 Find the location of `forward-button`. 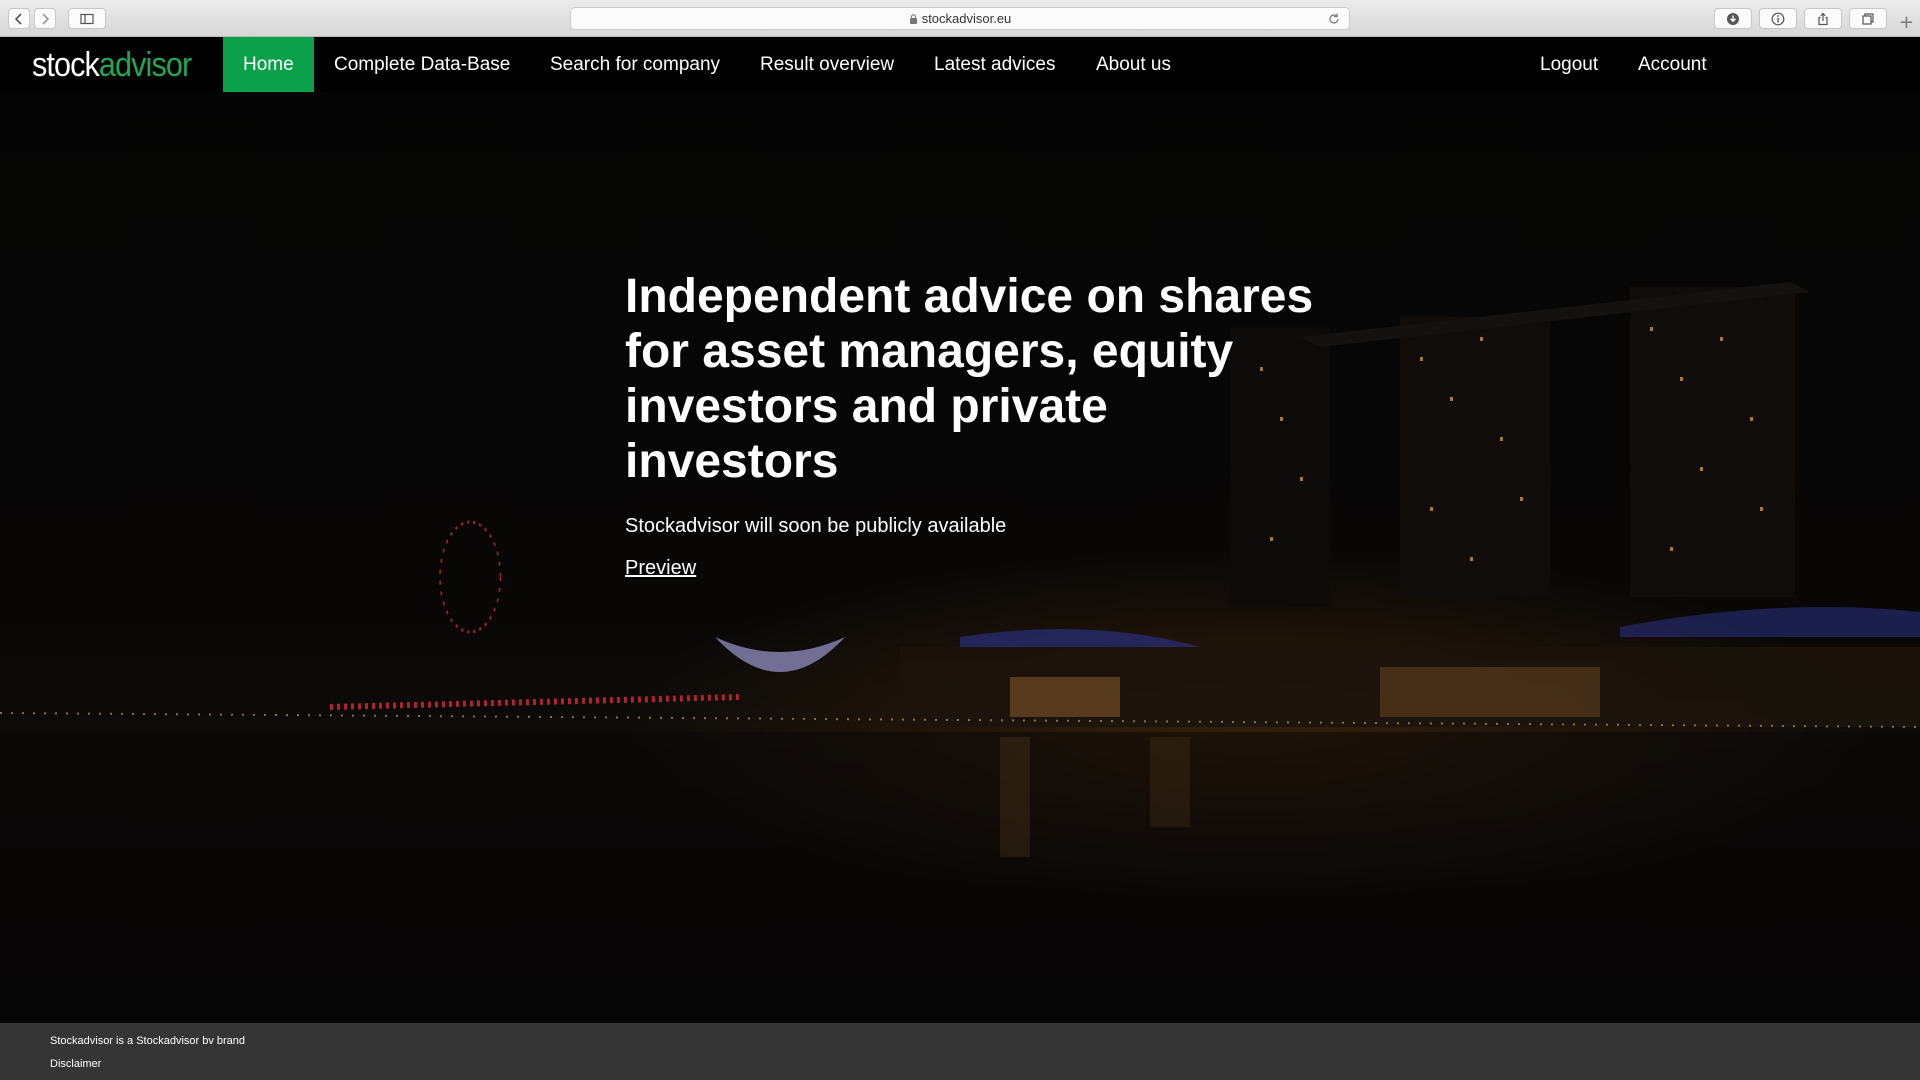

forward-button is located at coordinates (45, 18).